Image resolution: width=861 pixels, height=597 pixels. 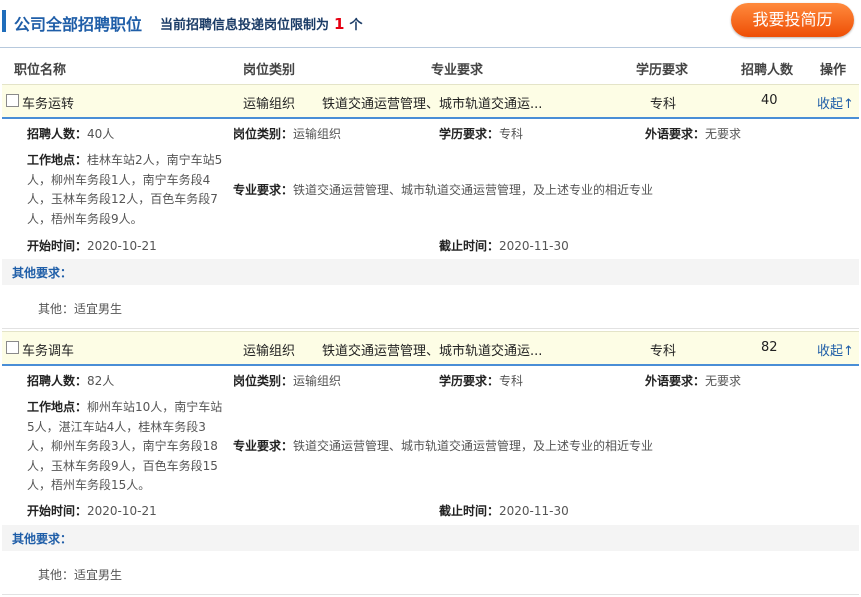 What do you see at coordinates (769, 347) in the screenshot?
I see `job-count: 82` at bounding box center [769, 347].